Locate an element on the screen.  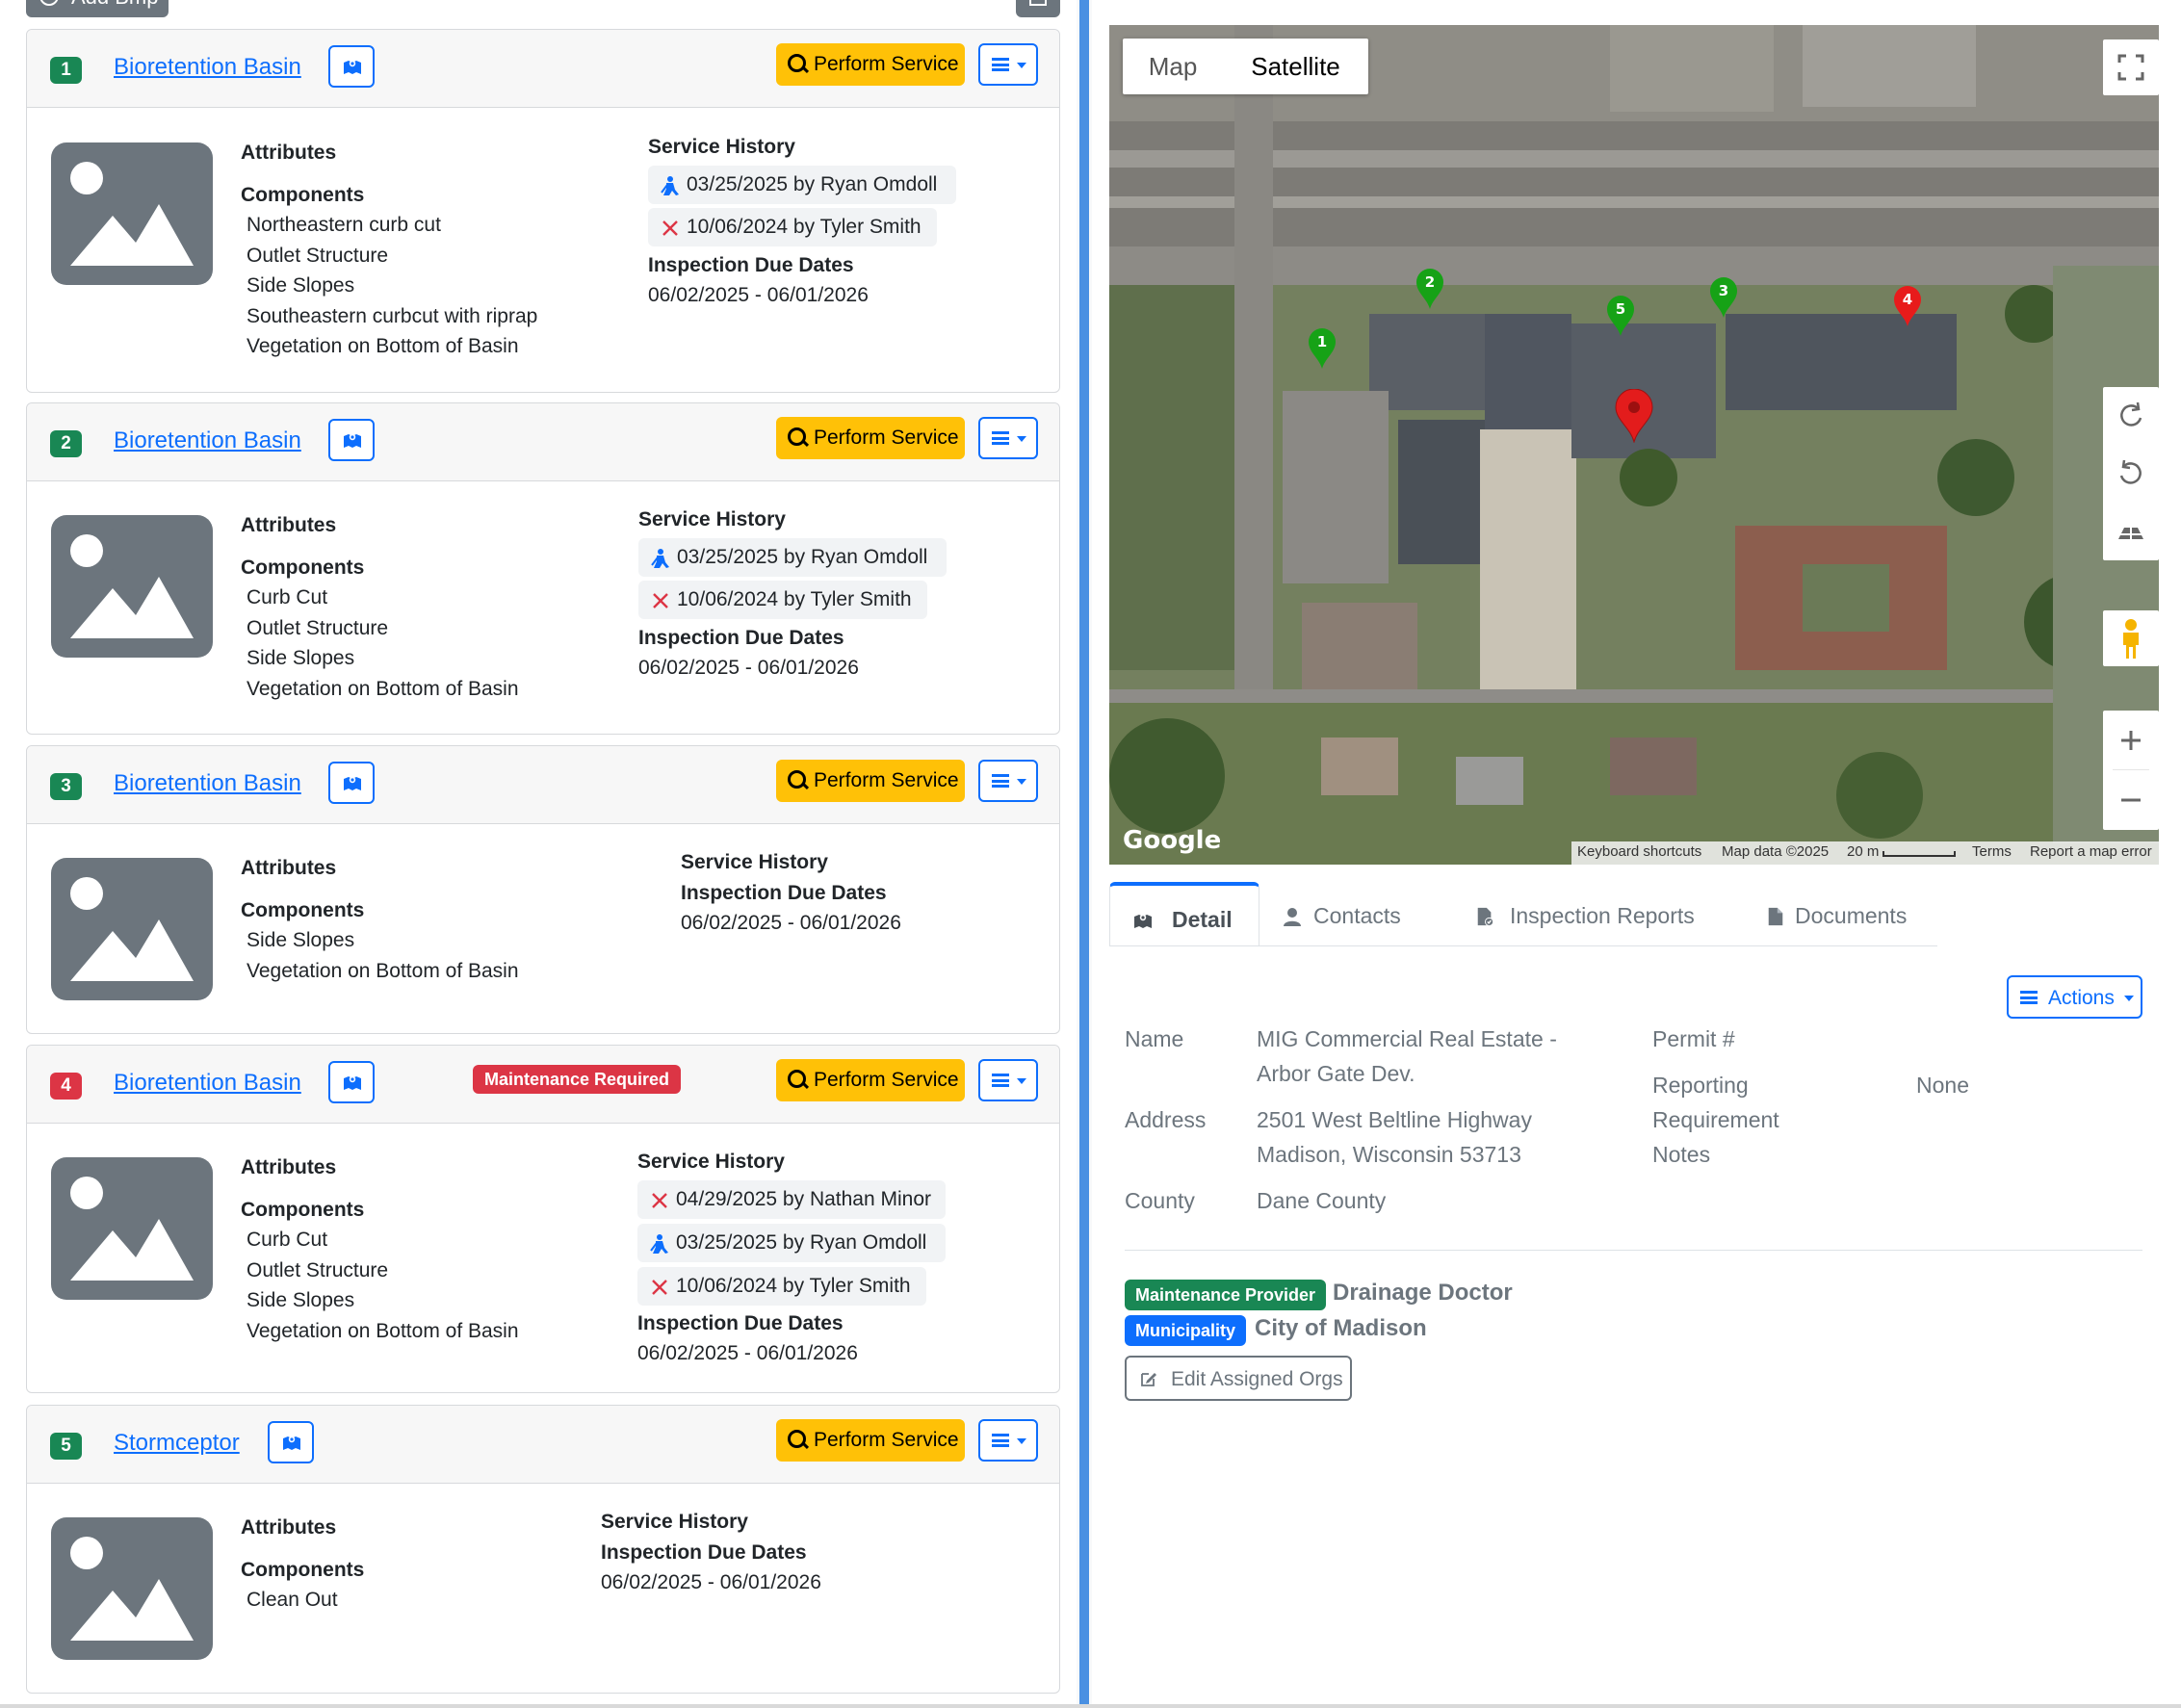
service-history-item: 04/29/2025 by Nathan Minor is located at coordinates (791, 1199).